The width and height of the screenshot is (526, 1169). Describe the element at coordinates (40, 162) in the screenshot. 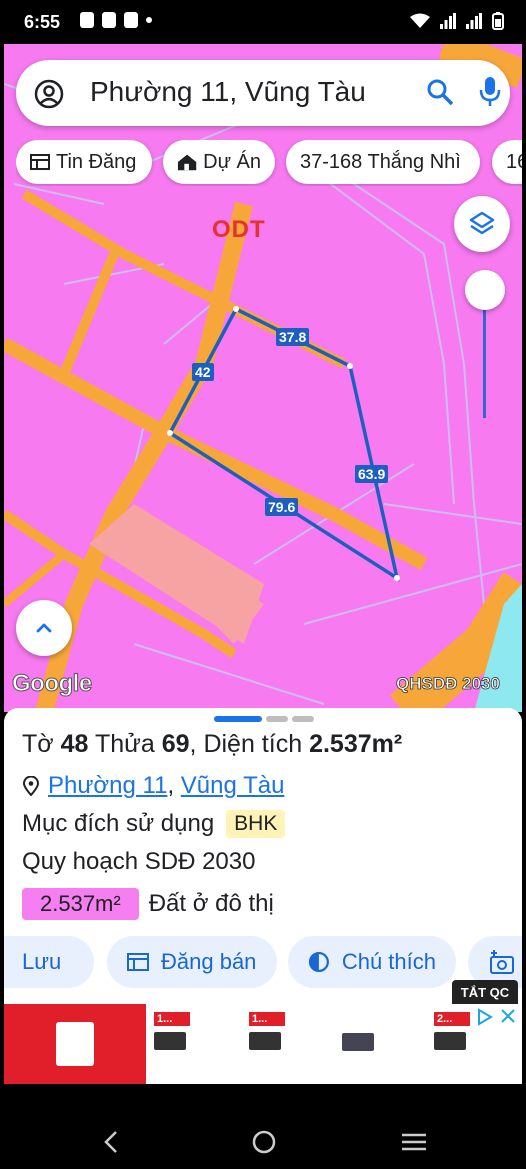

I see `newspaper-icon` at that location.